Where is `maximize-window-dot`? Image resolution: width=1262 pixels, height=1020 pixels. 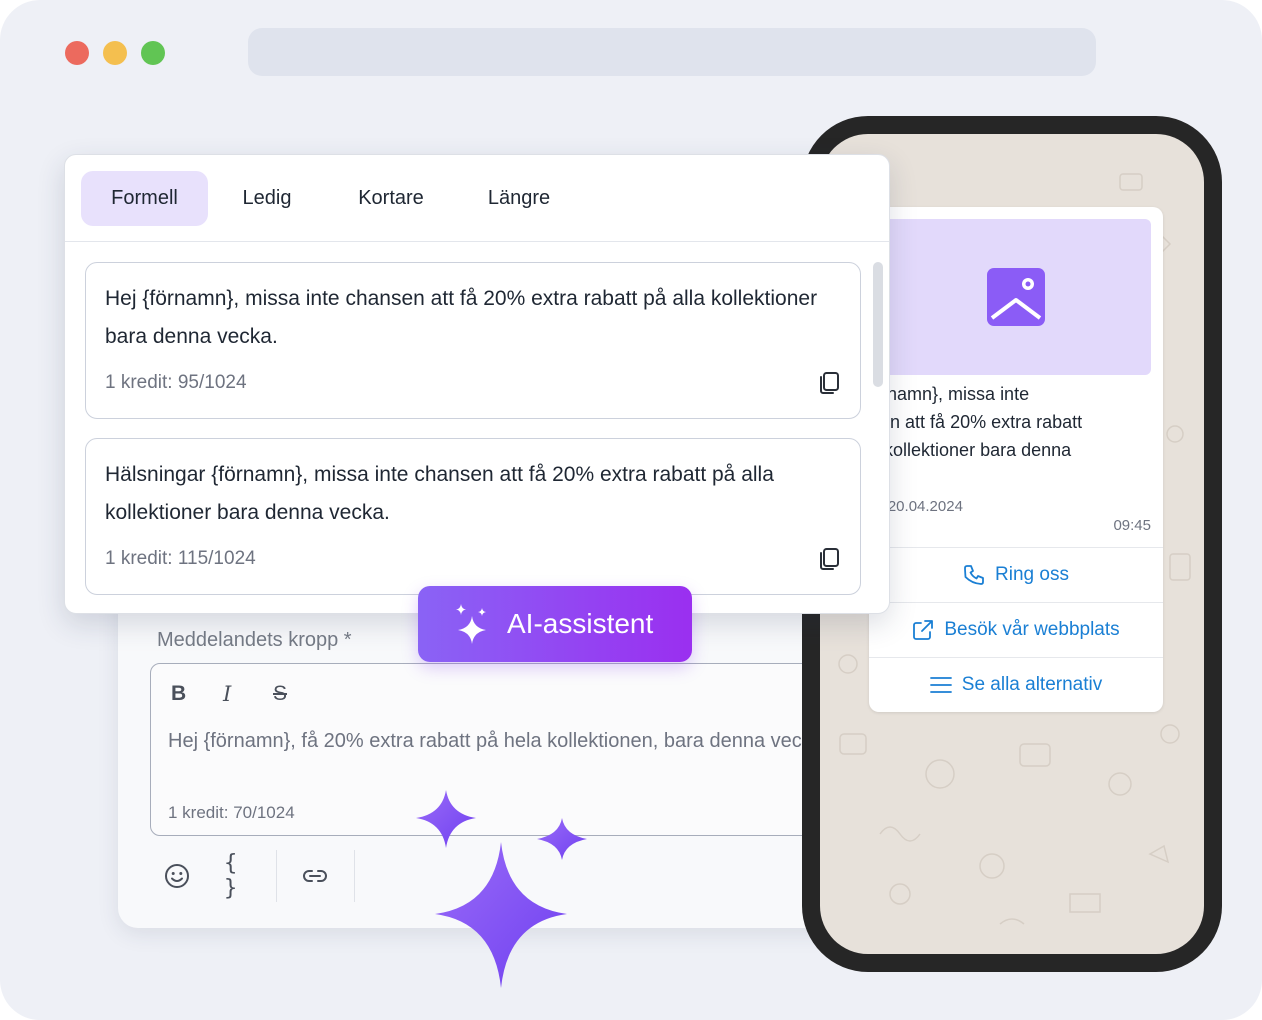 maximize-window-dot is located at coordinates (153, 53).